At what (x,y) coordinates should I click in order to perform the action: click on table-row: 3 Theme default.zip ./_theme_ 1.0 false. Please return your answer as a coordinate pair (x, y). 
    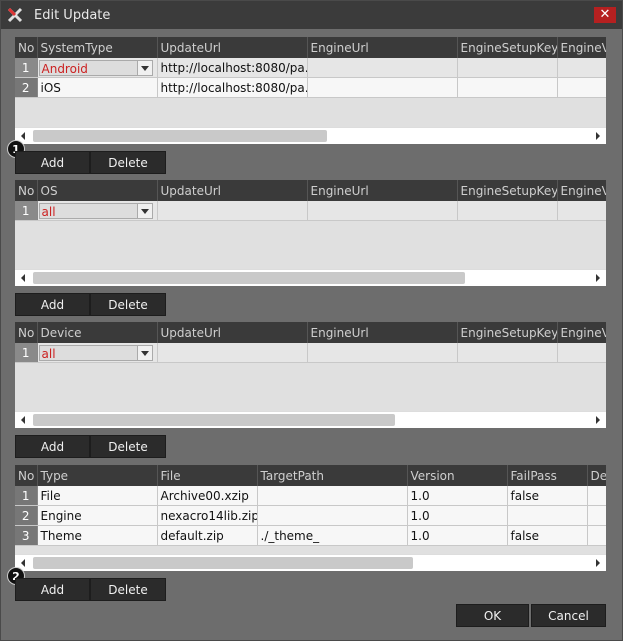
    Looking at the image, I should click on (310, 535).